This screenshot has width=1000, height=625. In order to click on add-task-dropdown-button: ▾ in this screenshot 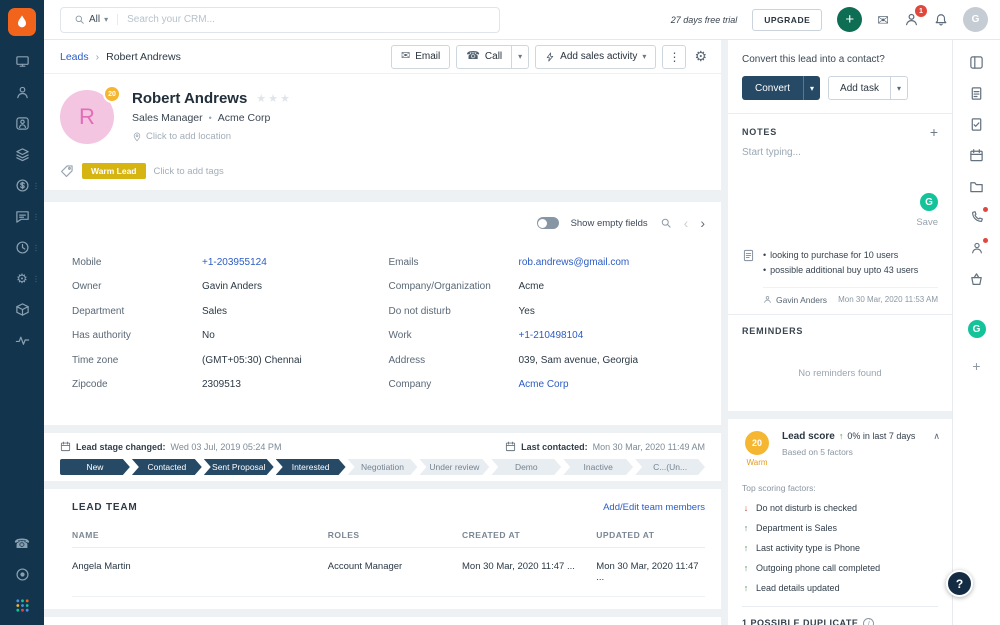, I will do `click(899, 88)`.